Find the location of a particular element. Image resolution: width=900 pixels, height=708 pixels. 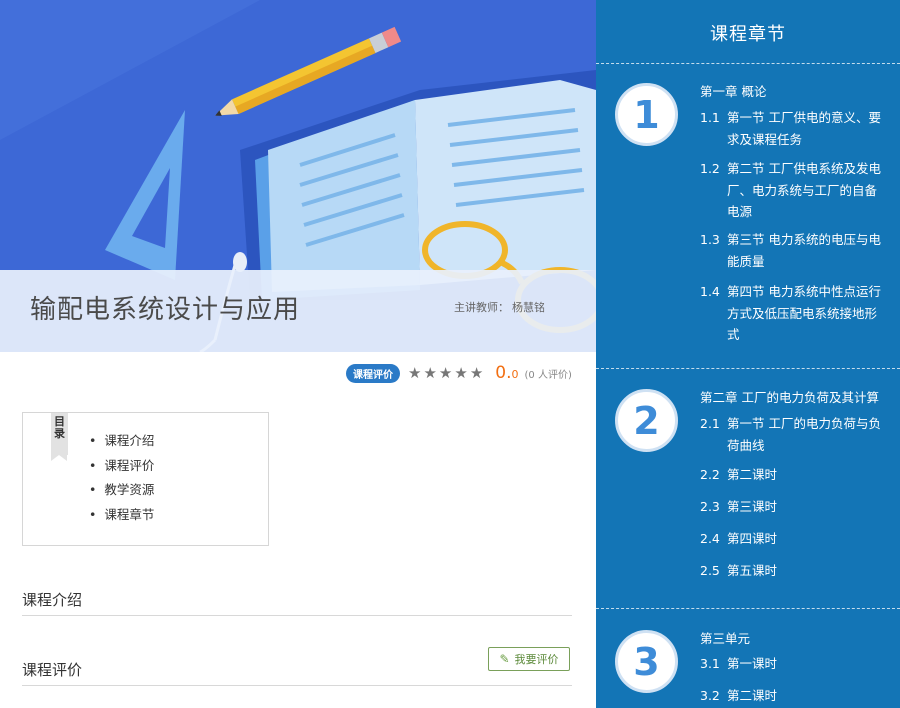

score-integer: 0. is located at coordinates (503, 373).